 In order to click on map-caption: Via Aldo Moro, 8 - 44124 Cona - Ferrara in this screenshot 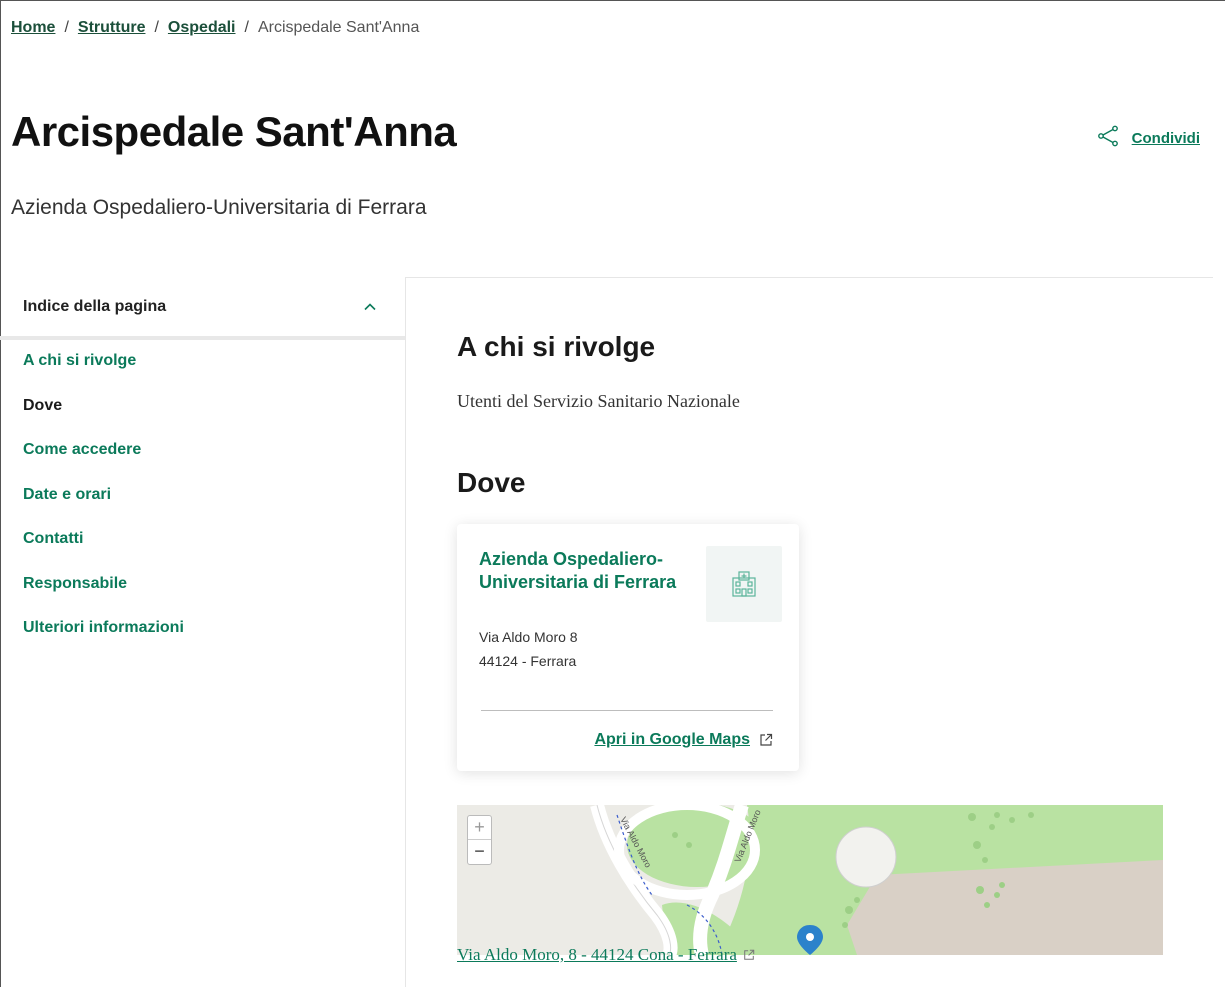, I will do `click(606, 955)`.